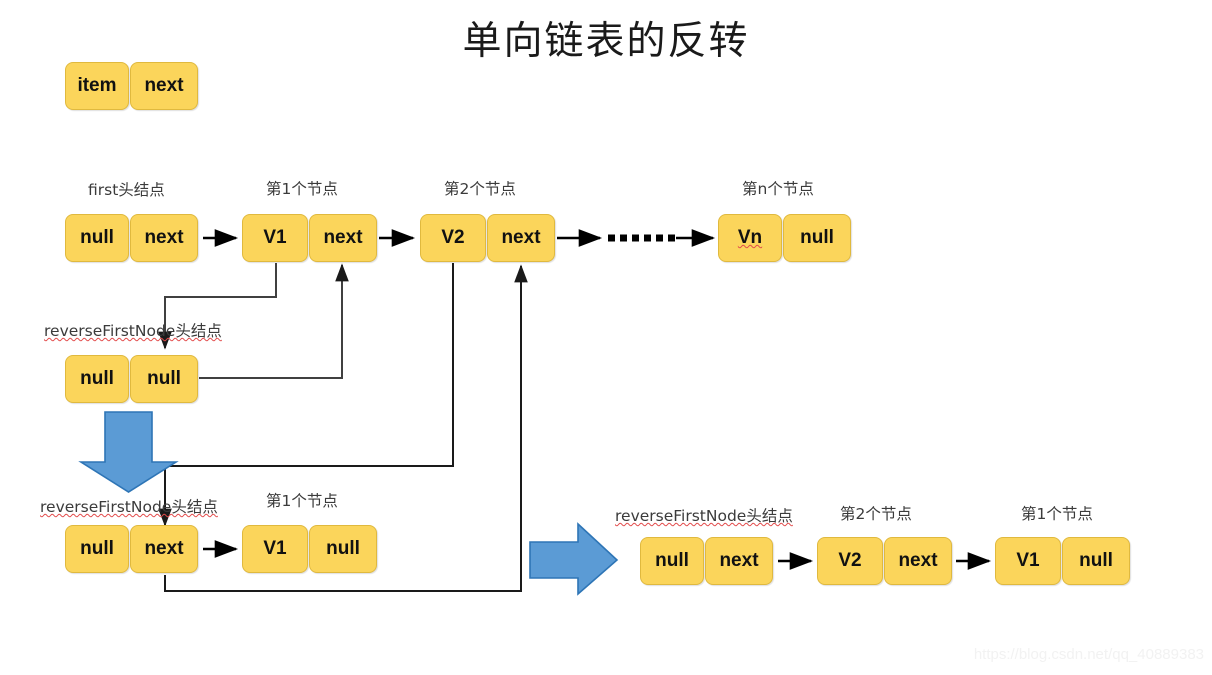 This screenshot has height=675, width=1212. I want to click on node-v2-next: next, so click(521, 238).